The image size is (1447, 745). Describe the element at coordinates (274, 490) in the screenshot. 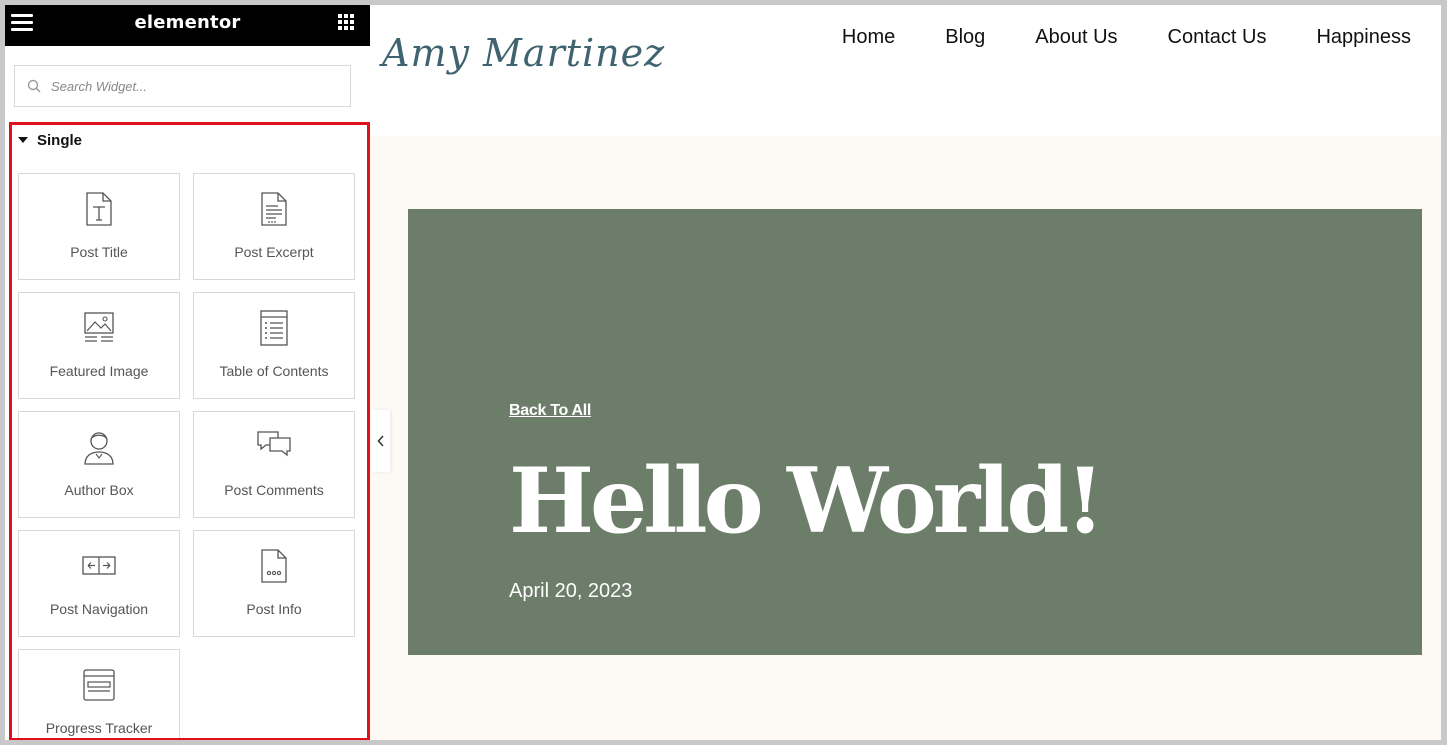

I see `widget-label: Post Comments` at that location.